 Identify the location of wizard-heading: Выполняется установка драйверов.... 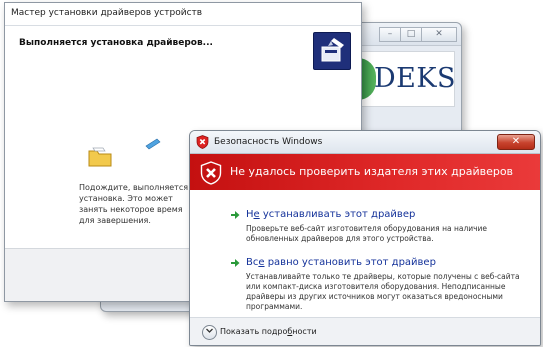
(116, 43).